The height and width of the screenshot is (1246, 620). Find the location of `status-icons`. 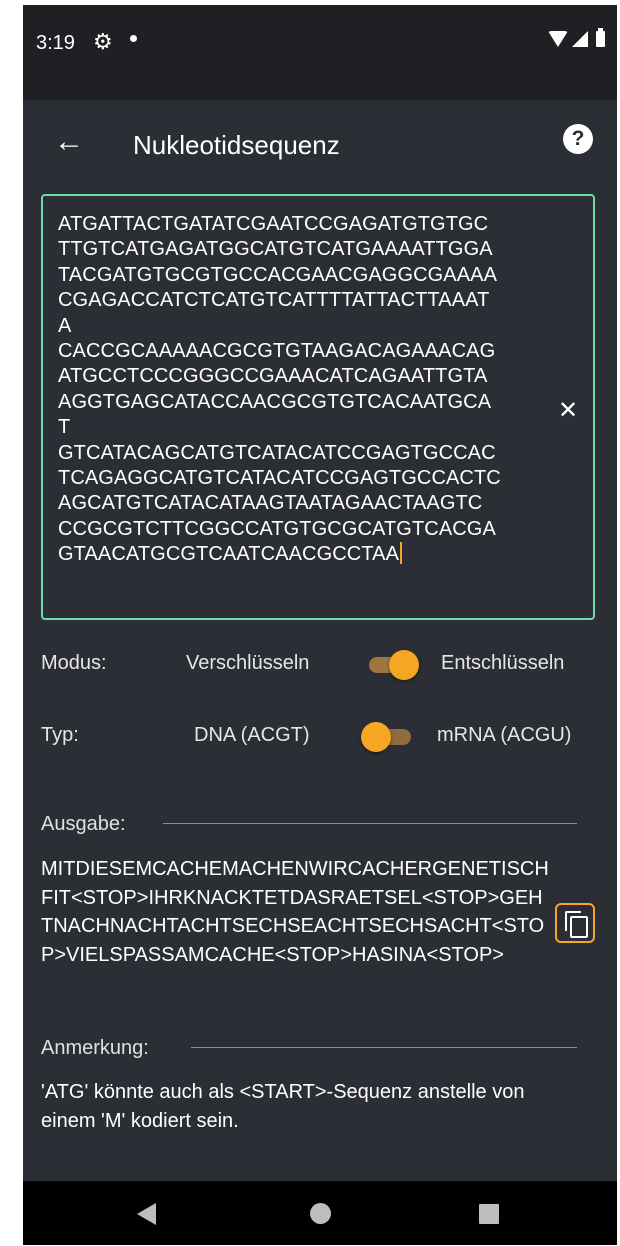

status-icons is located at coordinates (576, 37).